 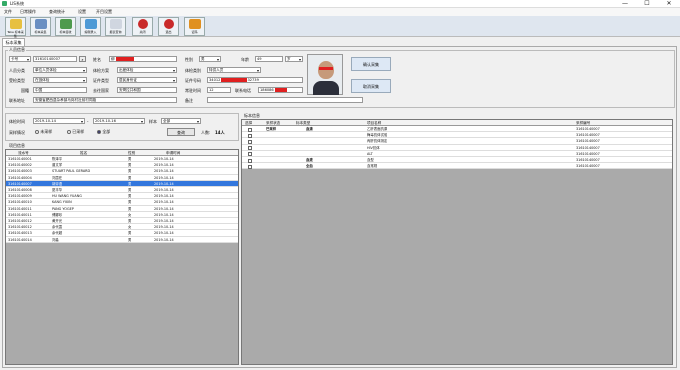 What do you see at coordinates (250, 167) in the screenshot?
I see `row-checkbox` at bounding box center [250, 167].